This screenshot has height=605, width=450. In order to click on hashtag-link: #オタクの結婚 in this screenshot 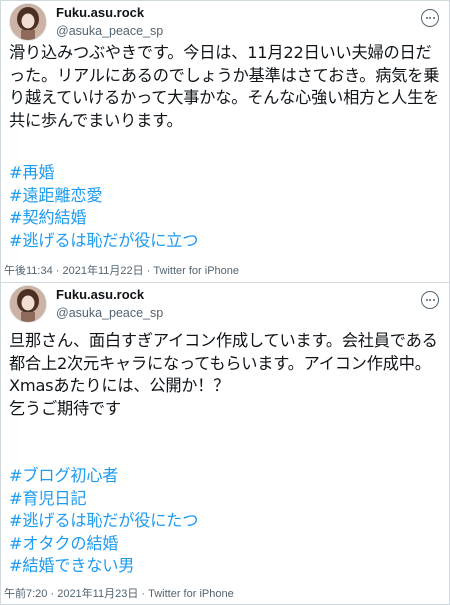, I will do `click(103, 544)`.